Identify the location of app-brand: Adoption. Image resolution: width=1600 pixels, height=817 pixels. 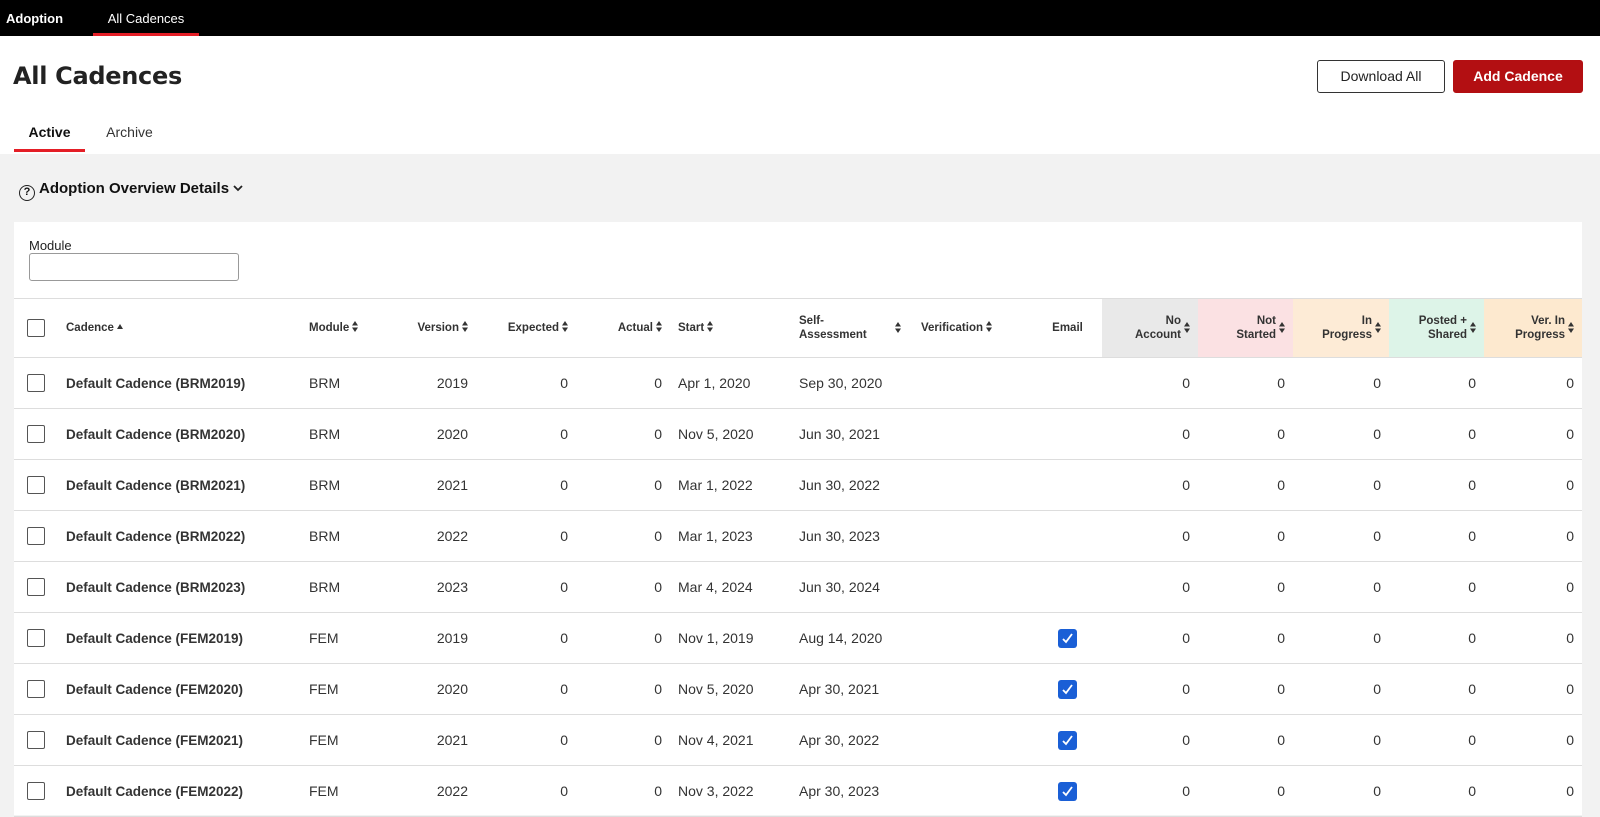
(34, 18).